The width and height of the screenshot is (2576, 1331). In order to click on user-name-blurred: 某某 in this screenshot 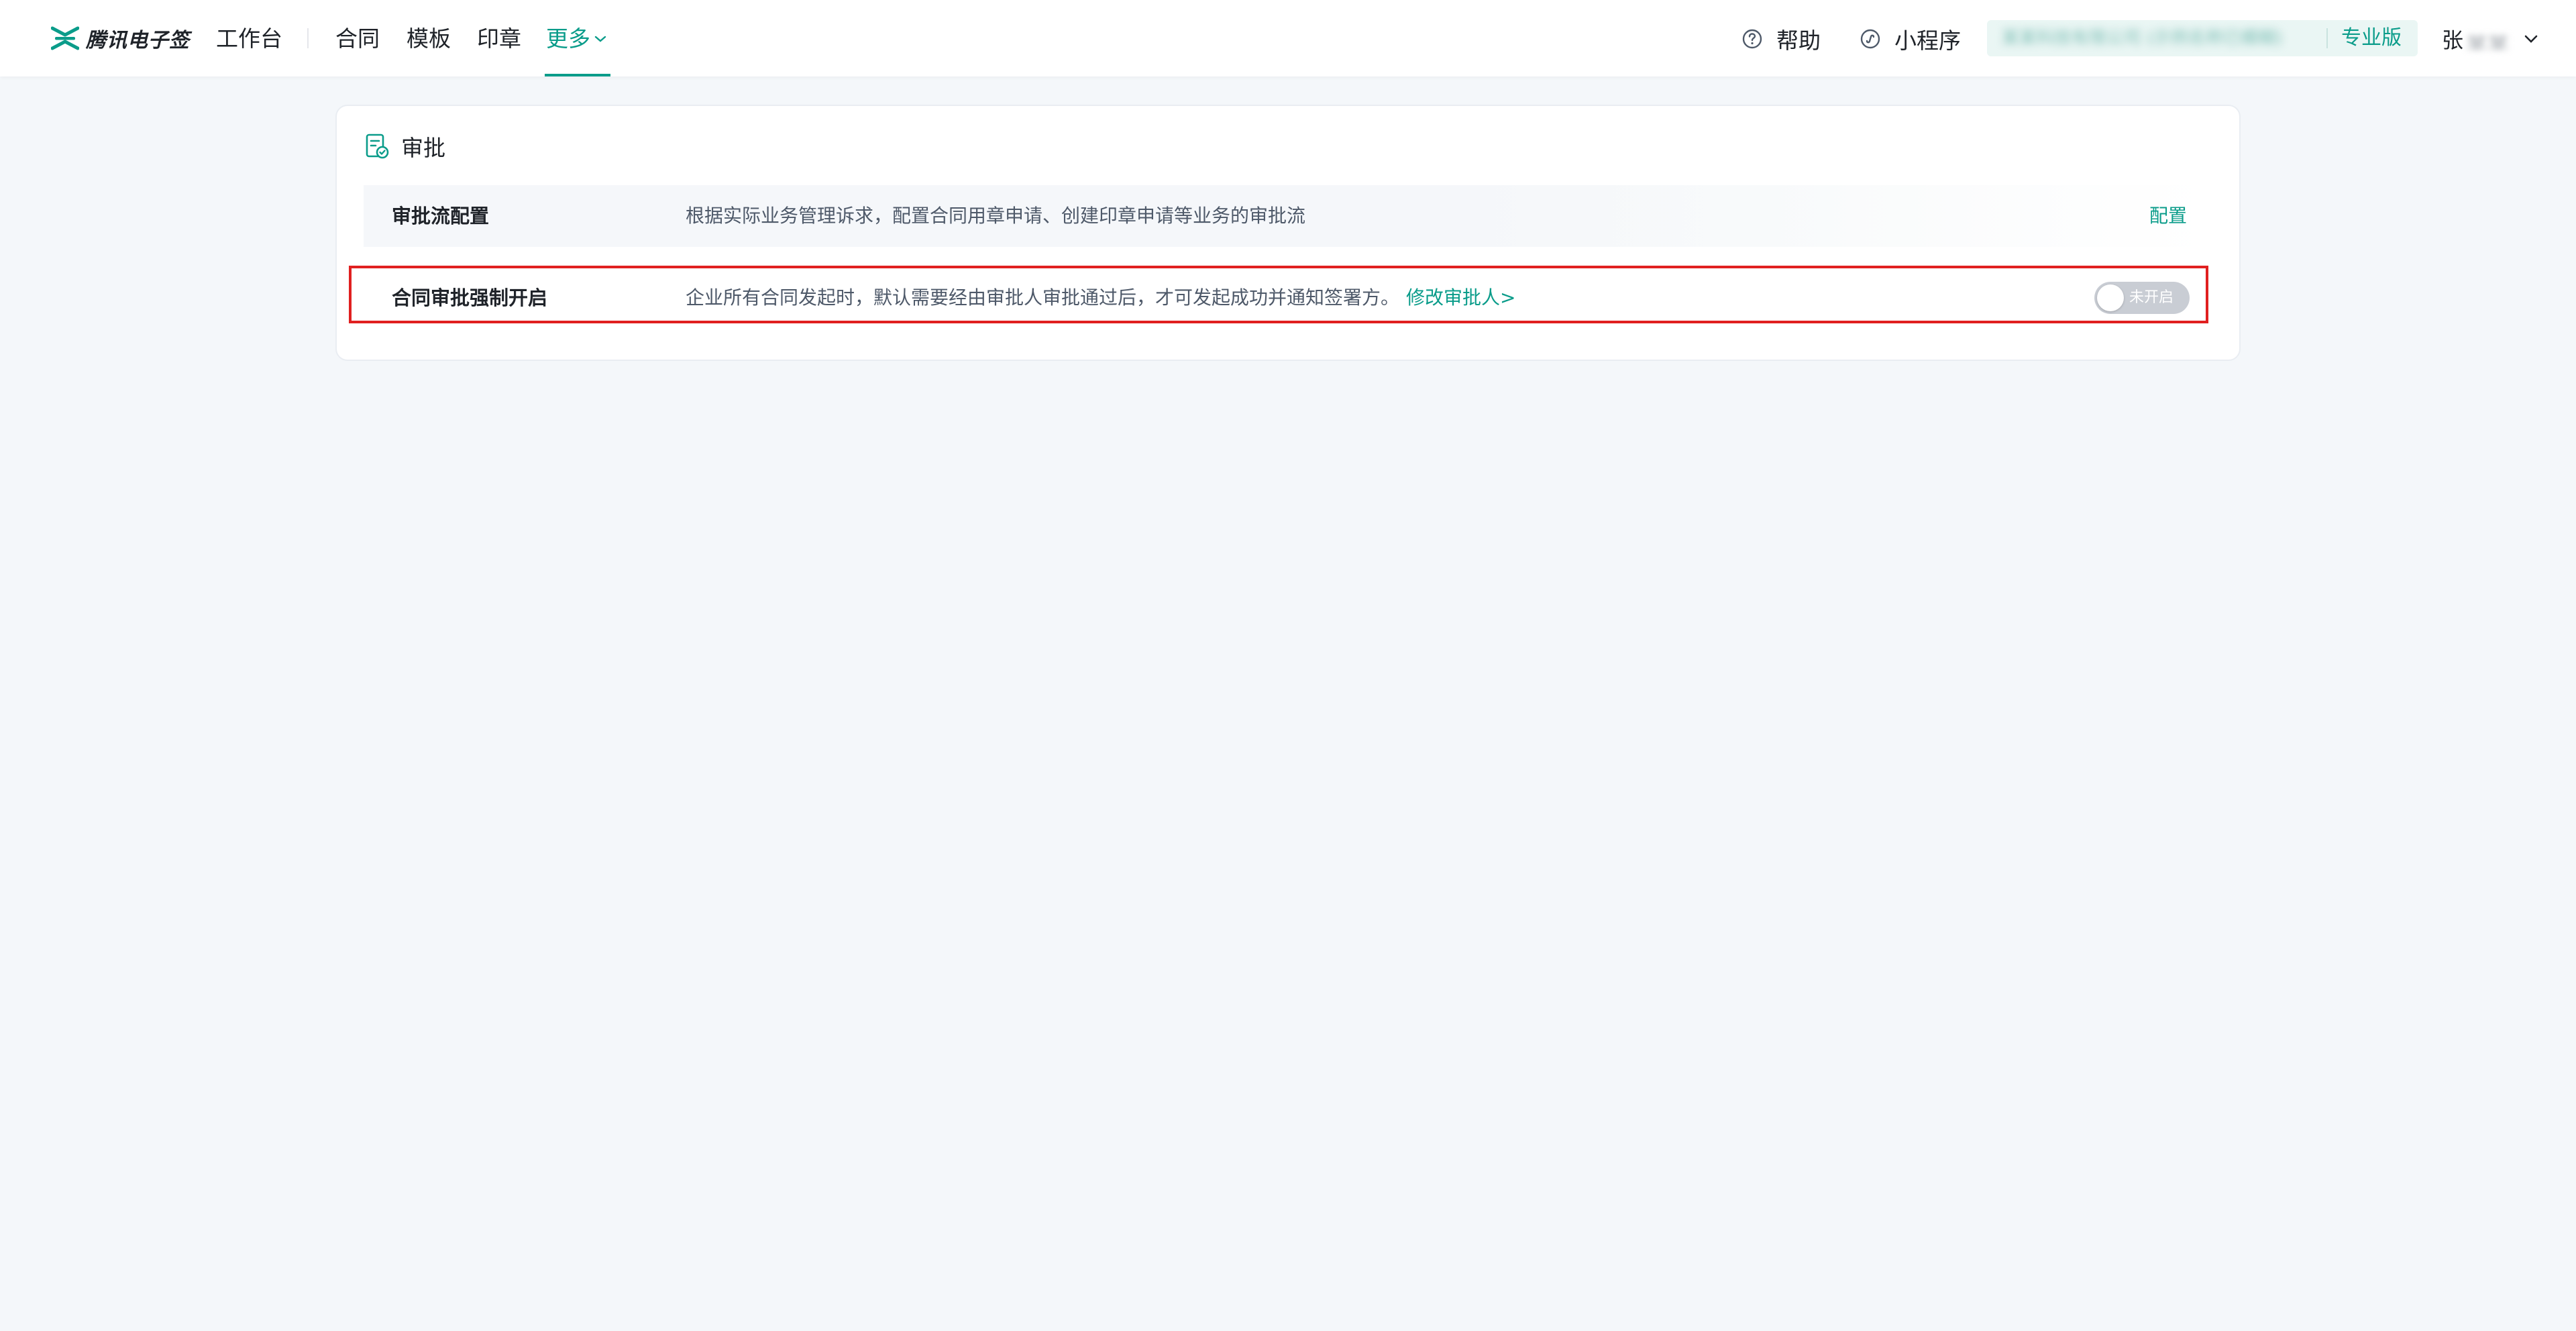, I will do `click(2488, 41)`.